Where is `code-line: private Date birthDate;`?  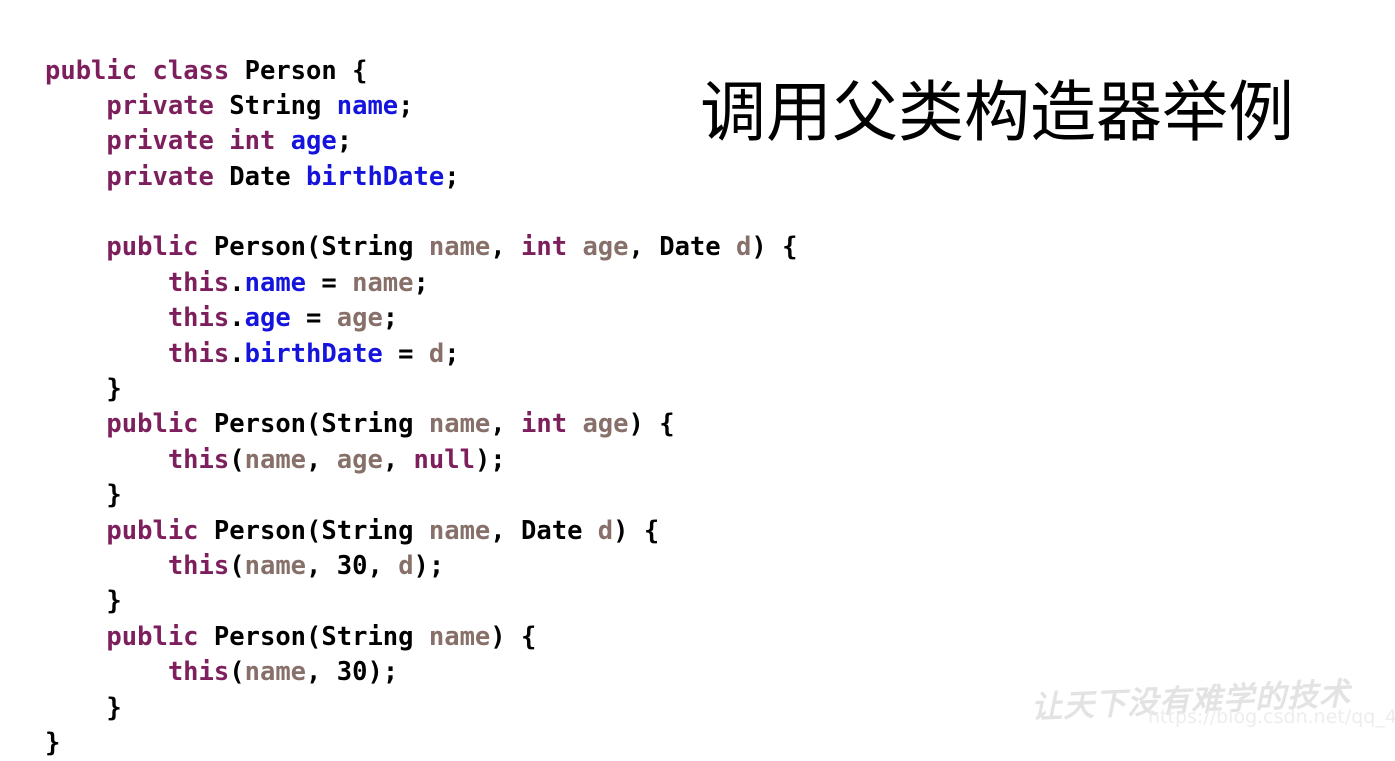
code-line: private Date birthDate; is located at coordinates (421, 177).